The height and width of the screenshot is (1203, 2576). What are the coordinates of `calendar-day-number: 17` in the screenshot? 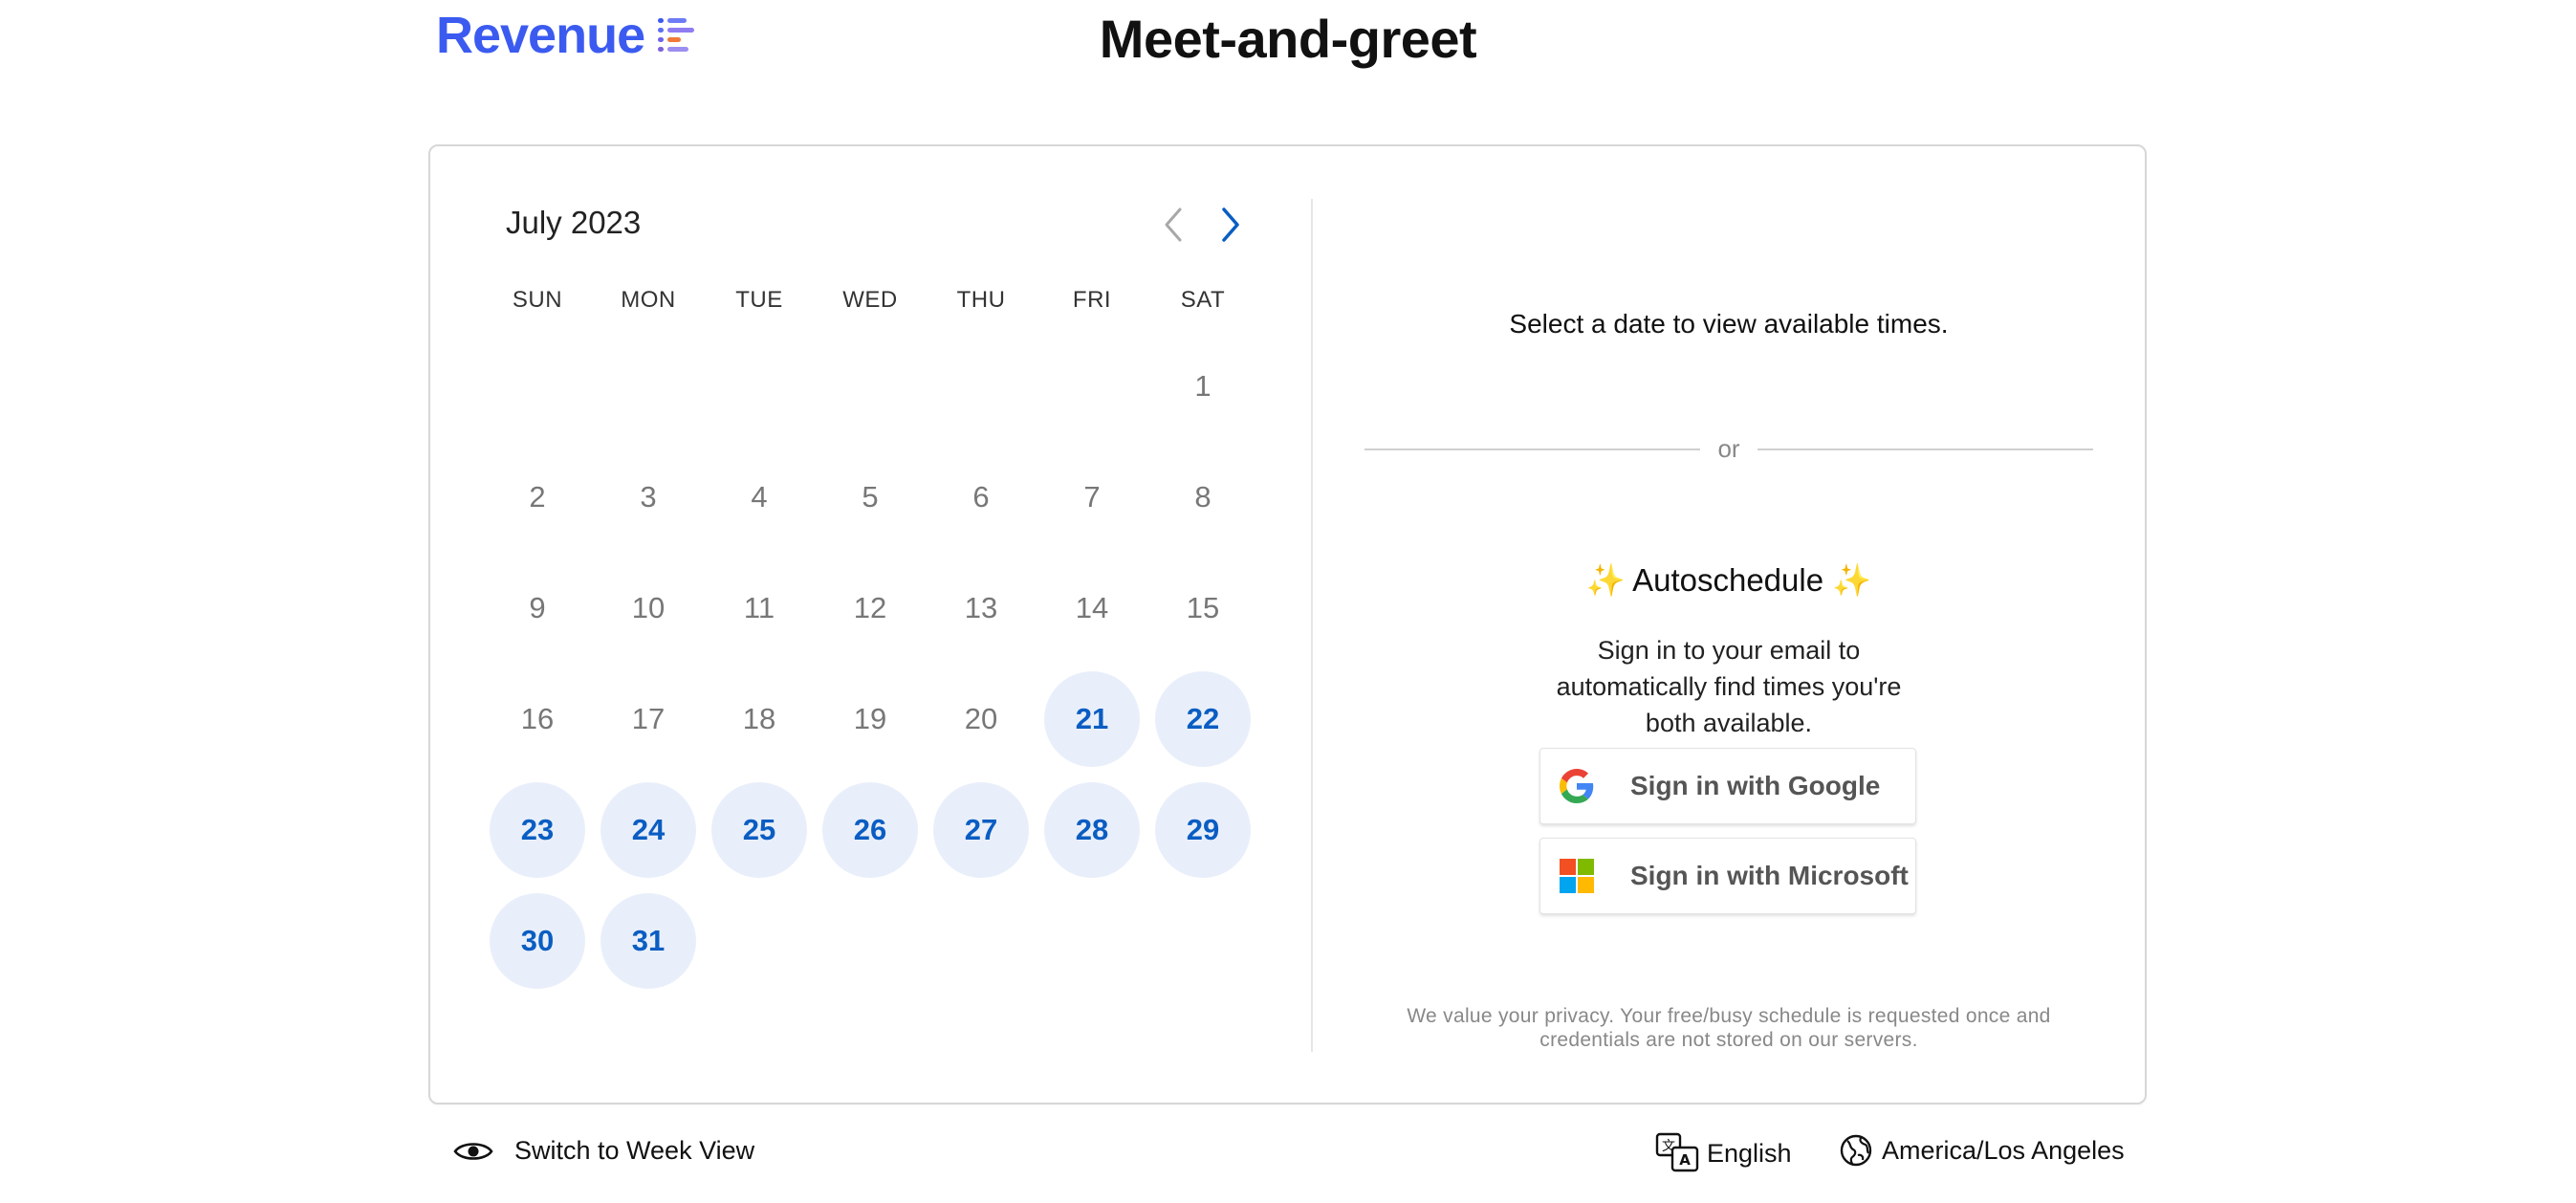 It's located at (648, 718).